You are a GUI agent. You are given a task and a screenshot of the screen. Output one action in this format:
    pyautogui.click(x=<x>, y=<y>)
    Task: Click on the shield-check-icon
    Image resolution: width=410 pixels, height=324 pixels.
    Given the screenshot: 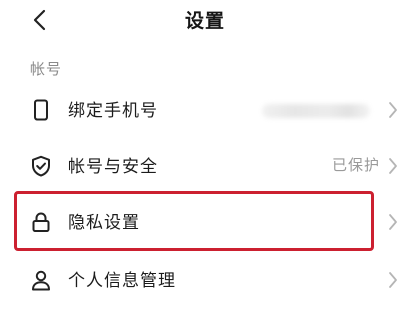 What is the action you would take?
    pyautogui.click(x=41, y=166)
    